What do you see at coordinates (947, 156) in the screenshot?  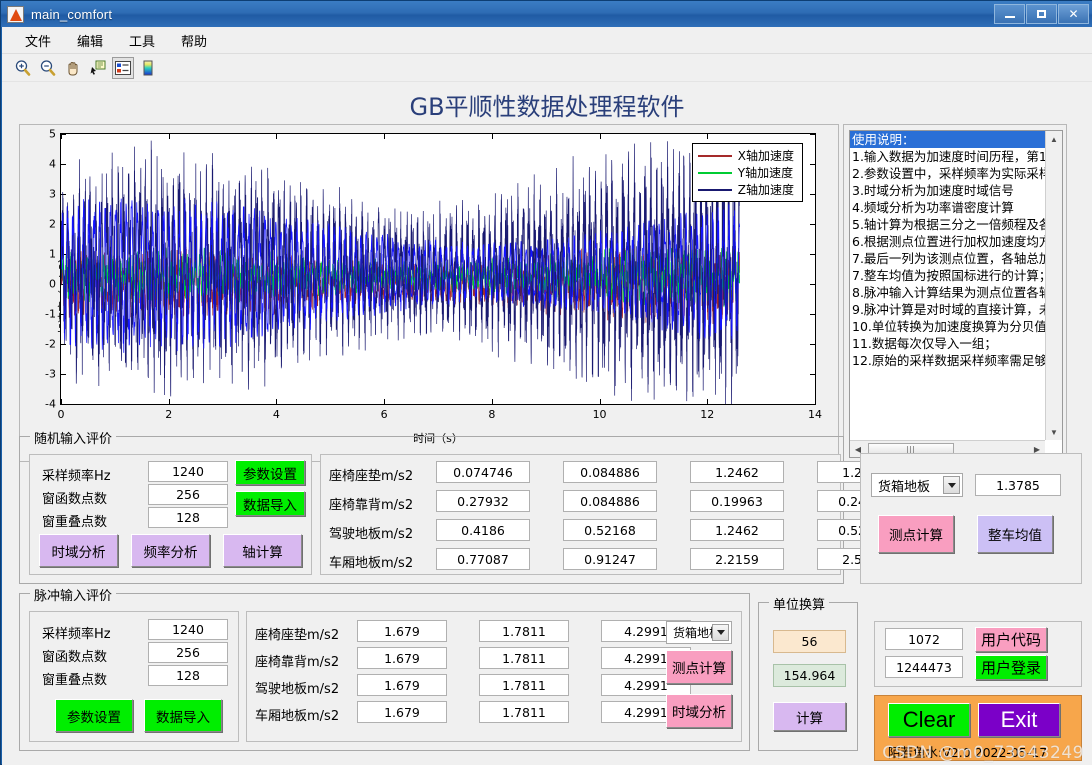 I see `list-item: 1.输入数据为加速度时间历程，第1列为` at bounding box center [947, 156].